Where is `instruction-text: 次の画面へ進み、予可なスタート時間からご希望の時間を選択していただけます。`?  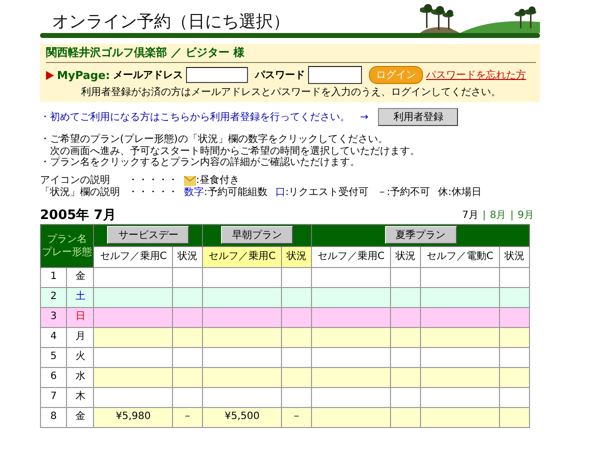 instruction-text: 次の画面へ進み、予可なスタート時間からご希望の時間を選択していただけます。 is located at coordinates (235, 151).